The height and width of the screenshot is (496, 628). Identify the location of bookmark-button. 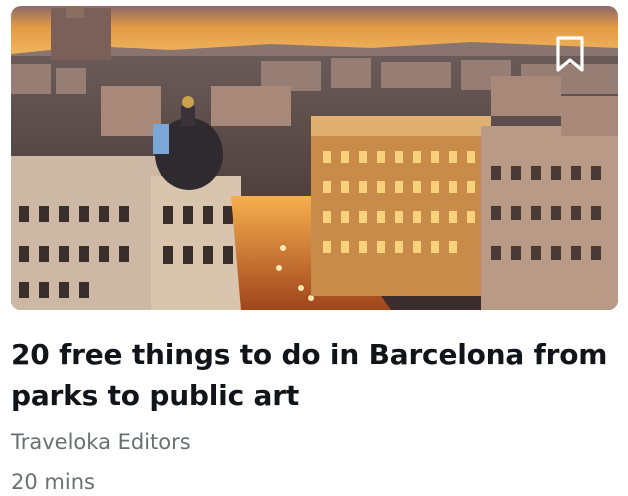
(570, 54).